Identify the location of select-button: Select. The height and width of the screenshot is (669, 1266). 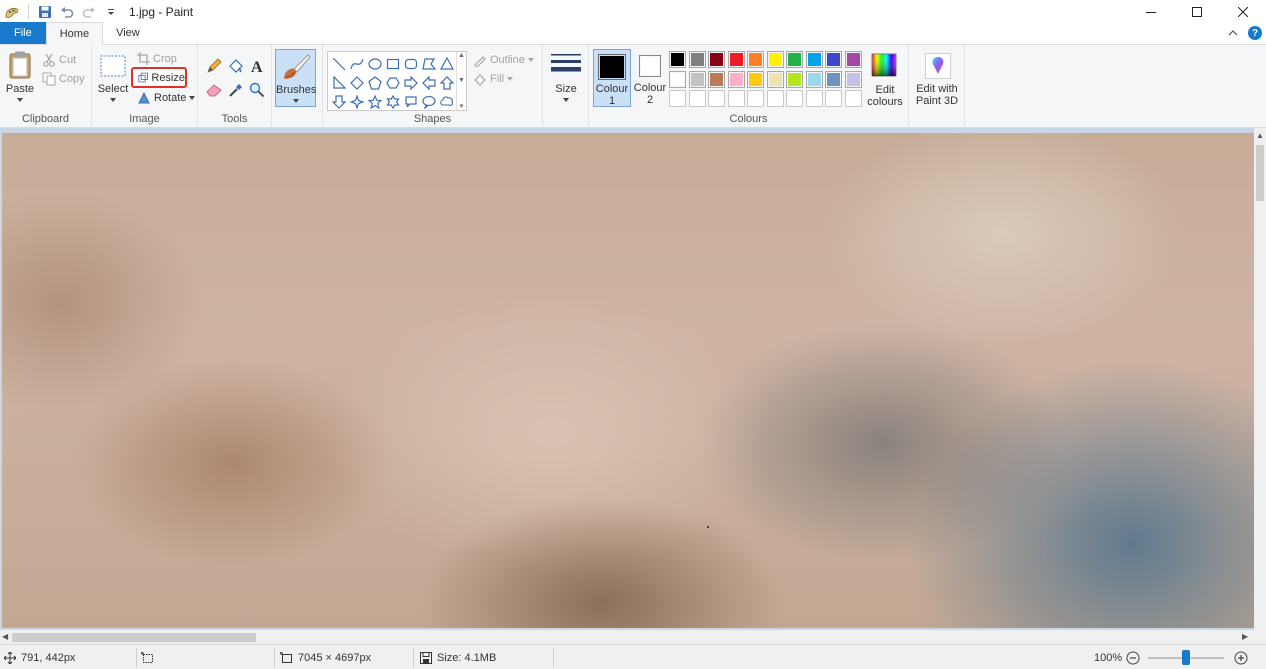
(113, 80).